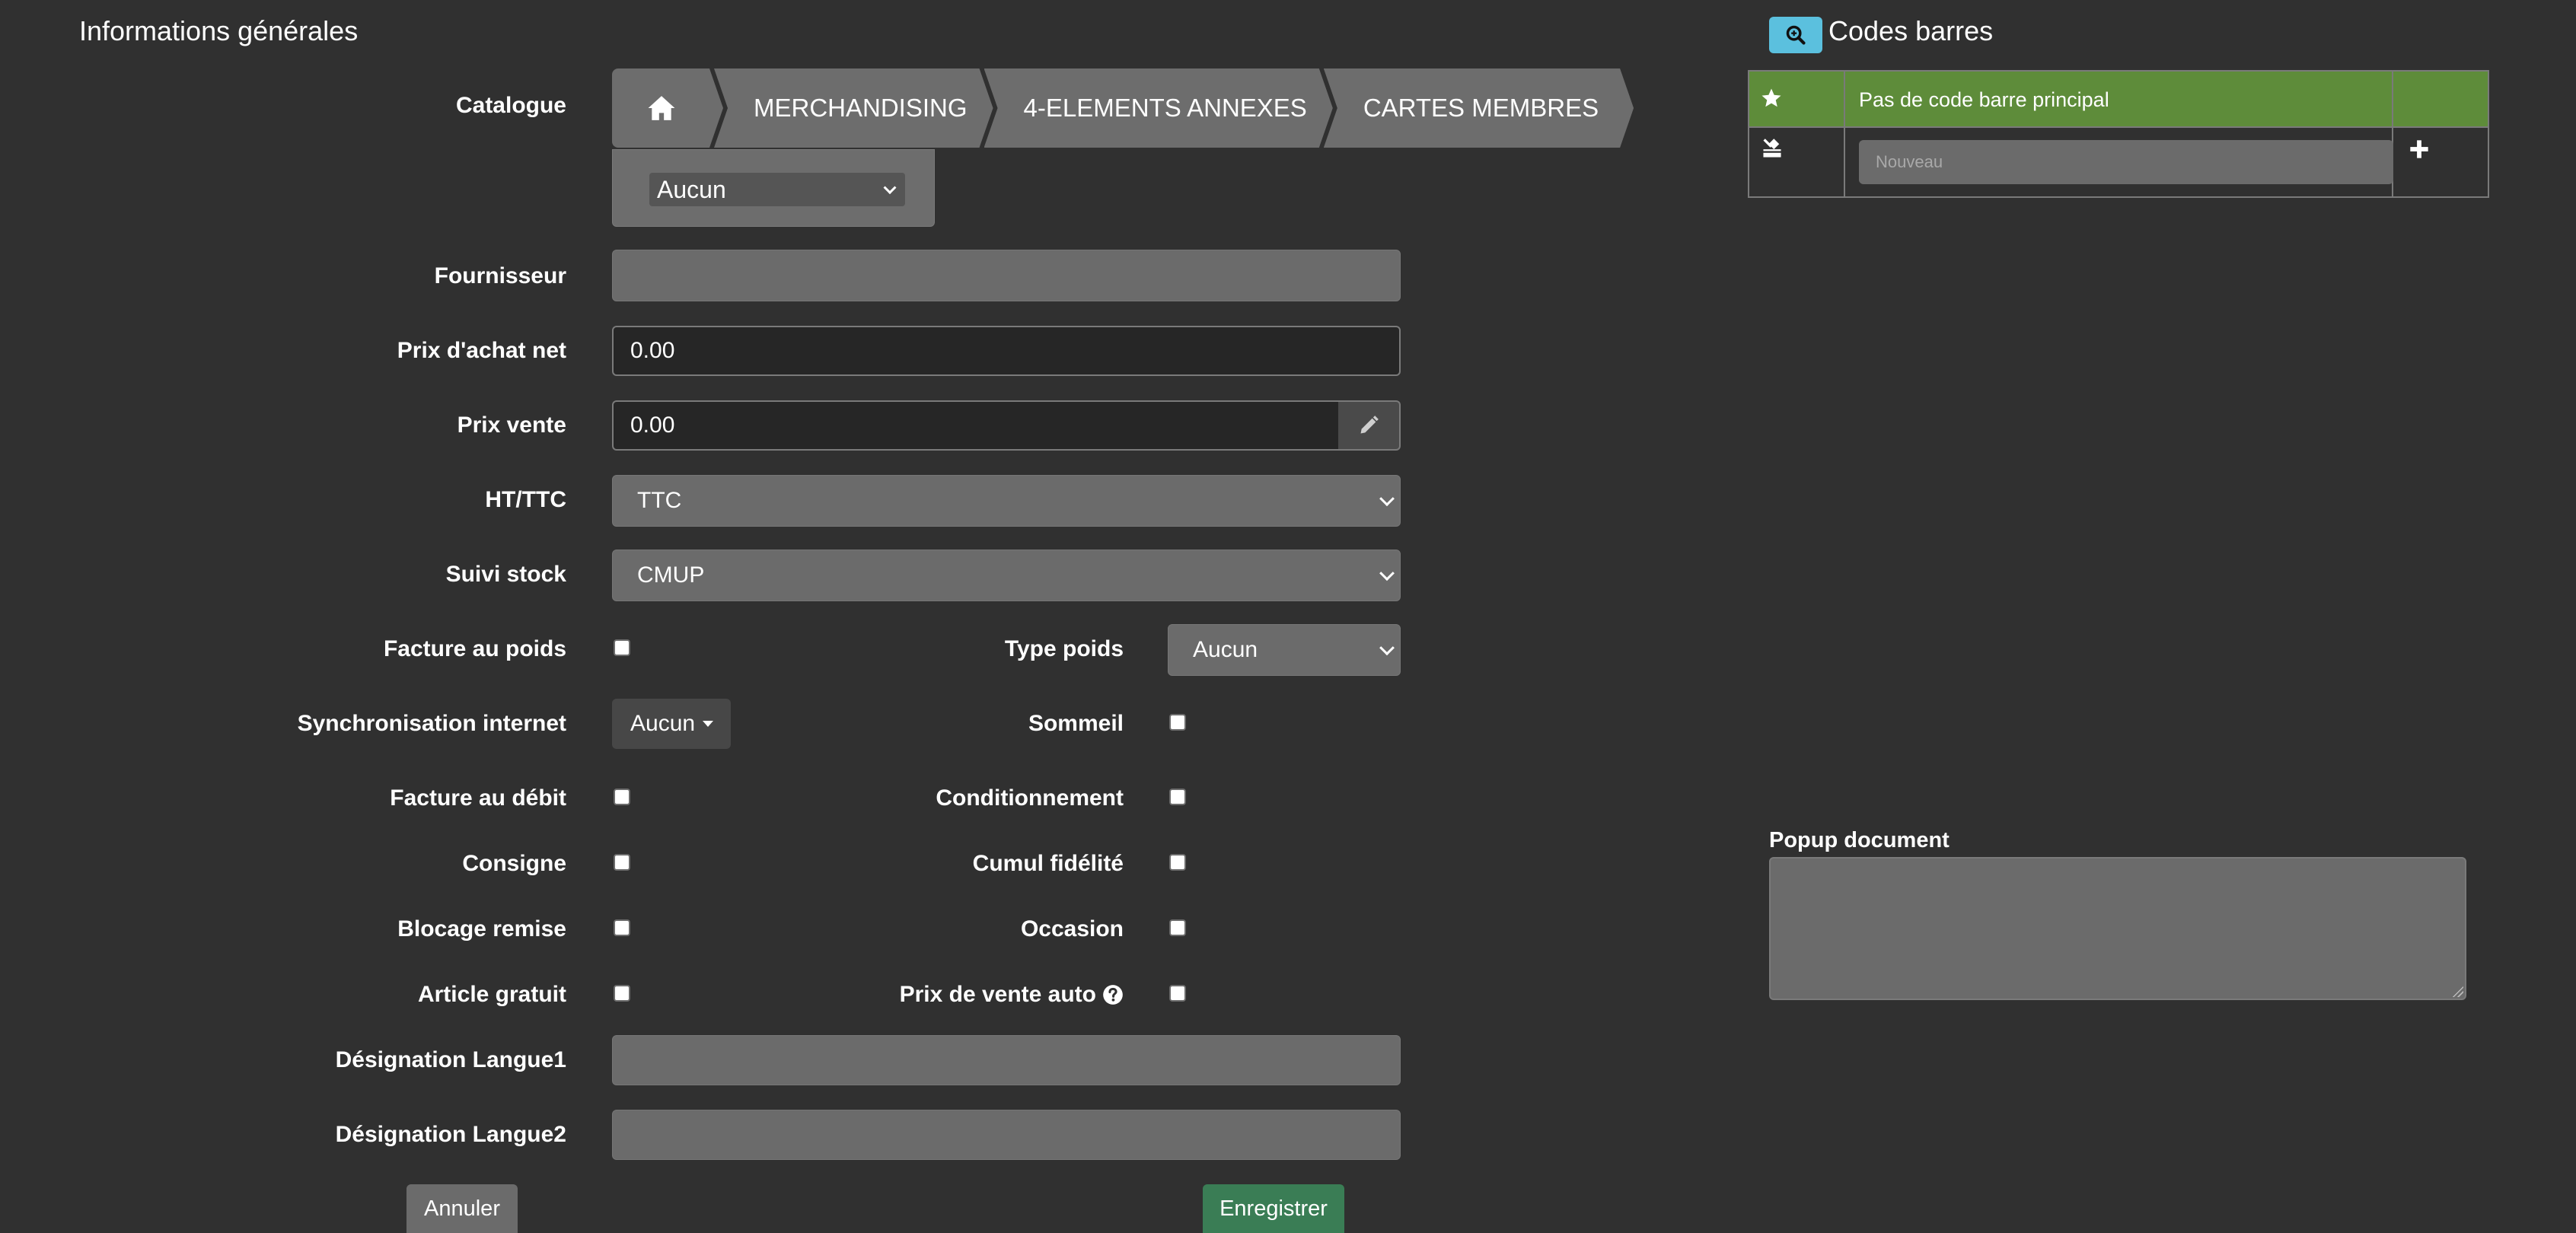 Image resolution: width=2576 pixels, height=1233 pixels. What do you see at coordinates (976, 425) in the screenshot?
I see `prix-vente-input: 0.00` at bounding box center [976, 425].